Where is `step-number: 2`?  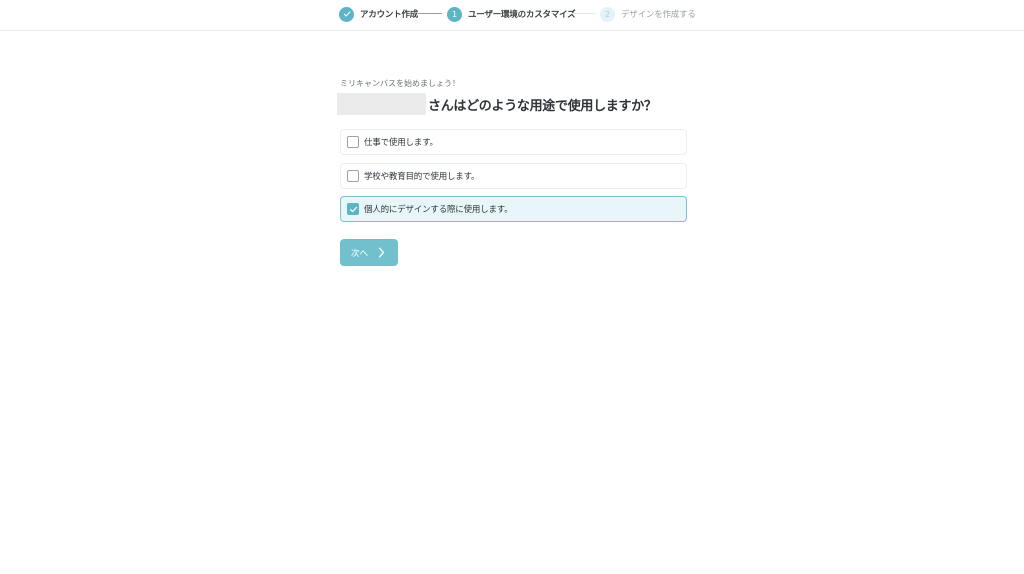 step-number: 2 is located at coordinates (607, 14).